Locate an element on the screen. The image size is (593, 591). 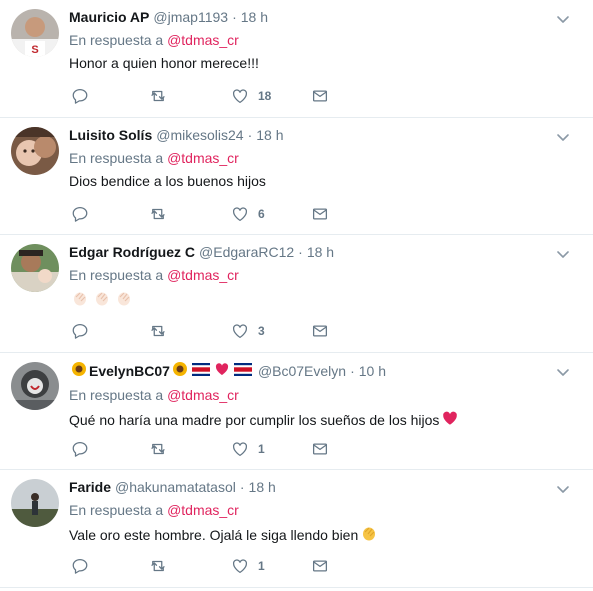
author-handle: @mikesolis24 is located at coordinates (199, 135).